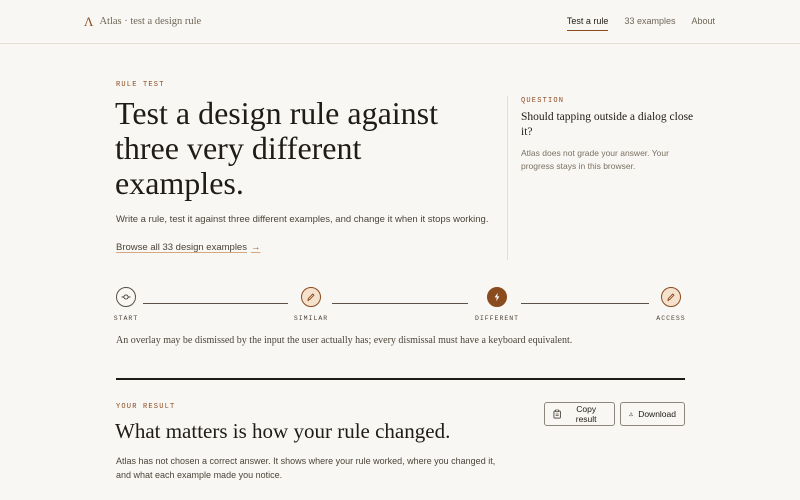 This screenshot has height=500, width=800. What do you see at coordinates (126, 318) in the screenshot?
I see `step-label: START` at bounding box center [126, 318].